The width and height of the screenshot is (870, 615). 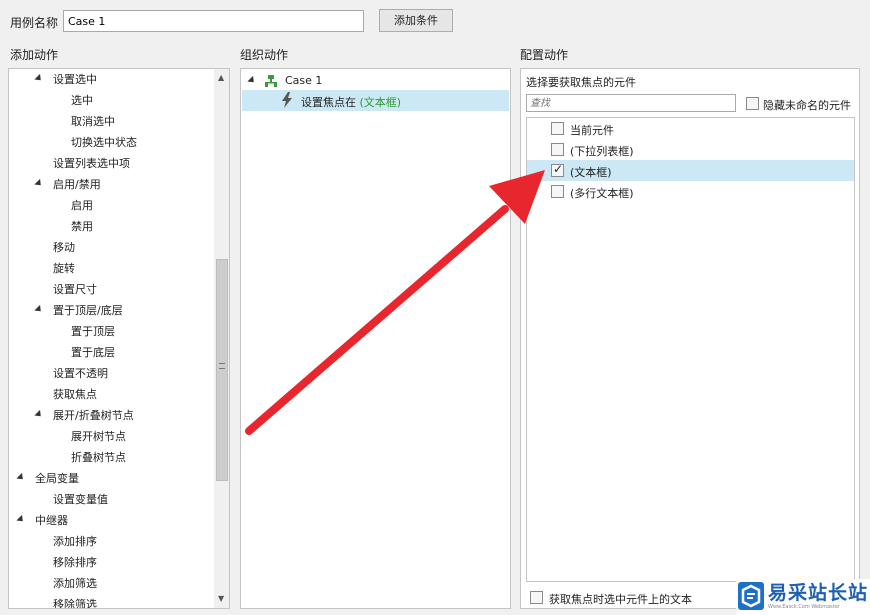 I want to click on action-tree-item: 折叠树节点, so click(x=111, y=457).